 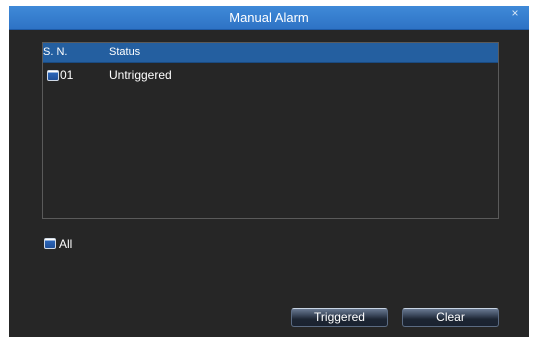 What do you see at coordinates (270, 53) in the screenshot?
I see `list-header: S. N. Status` at bounding box center [270, 53].